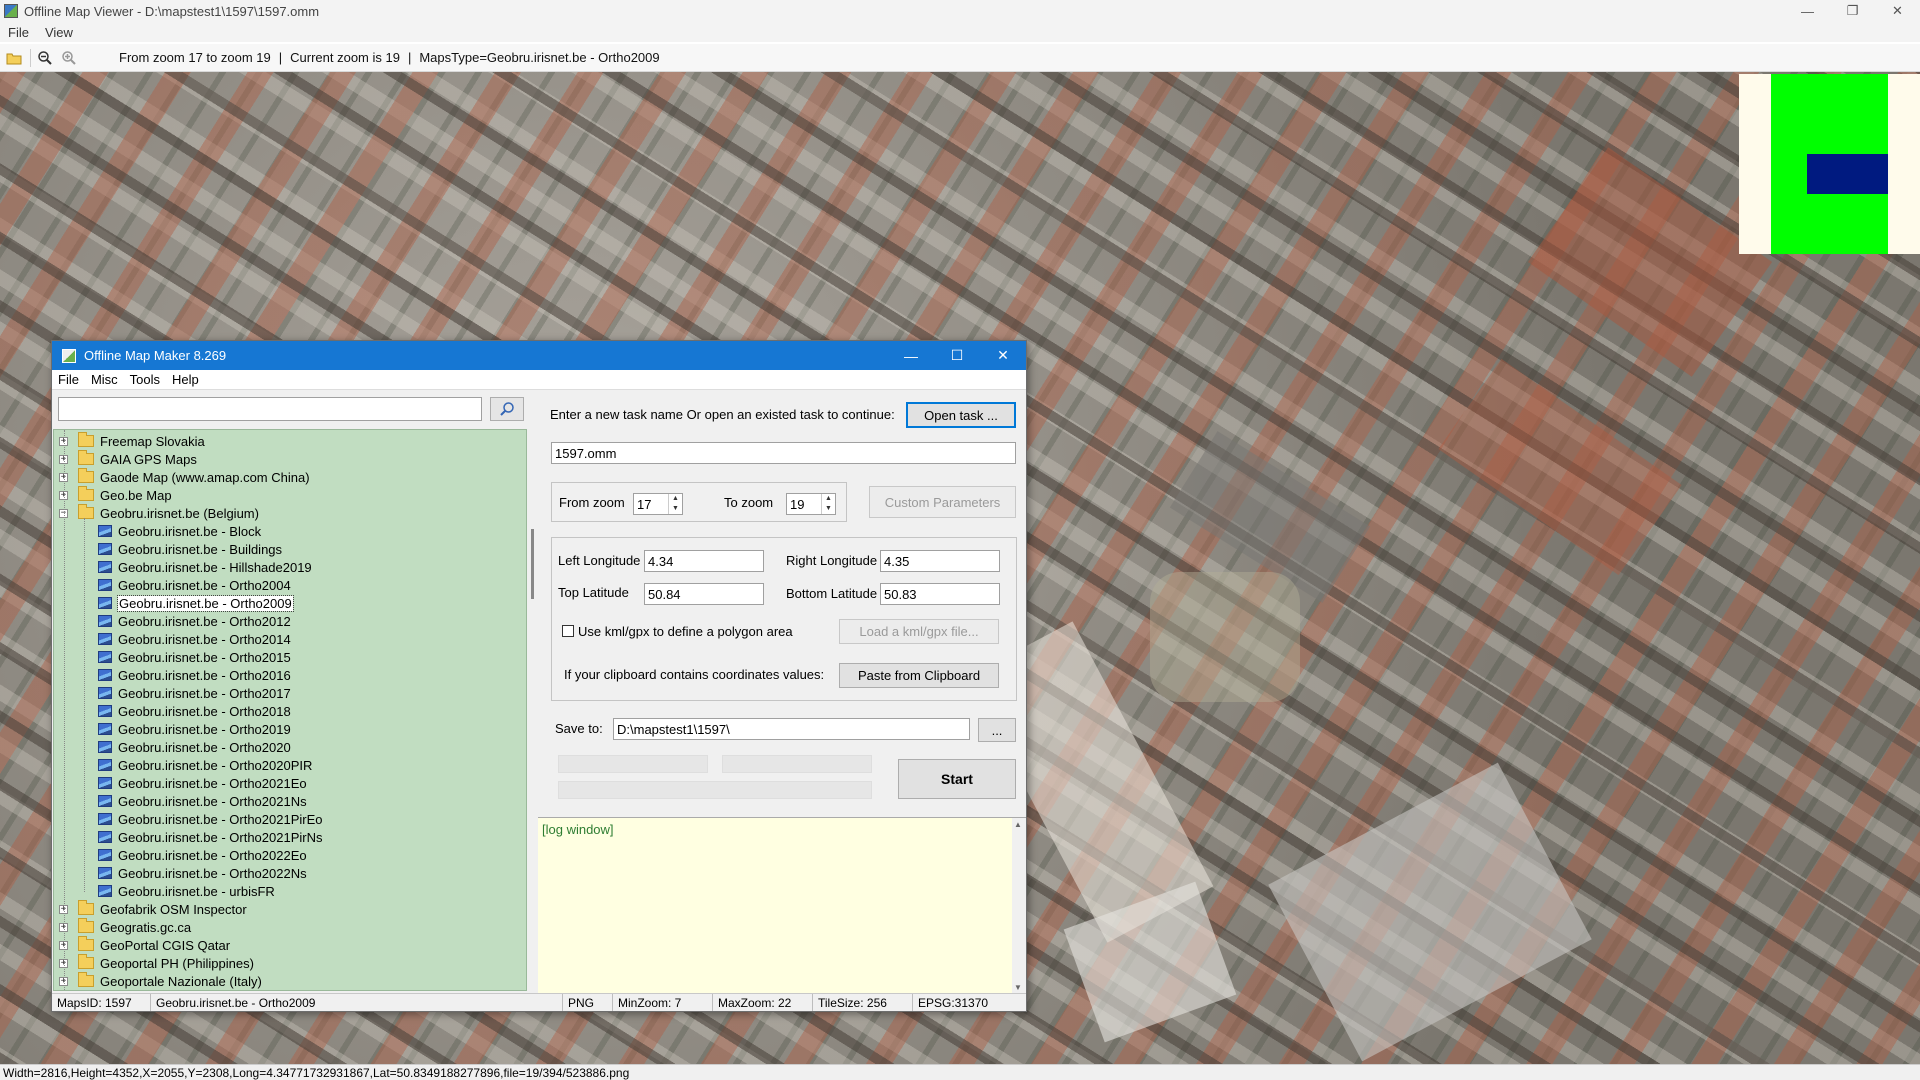 The image size is (1920, 1080). I want to click on zoom-in-icon, so click(69, 58).